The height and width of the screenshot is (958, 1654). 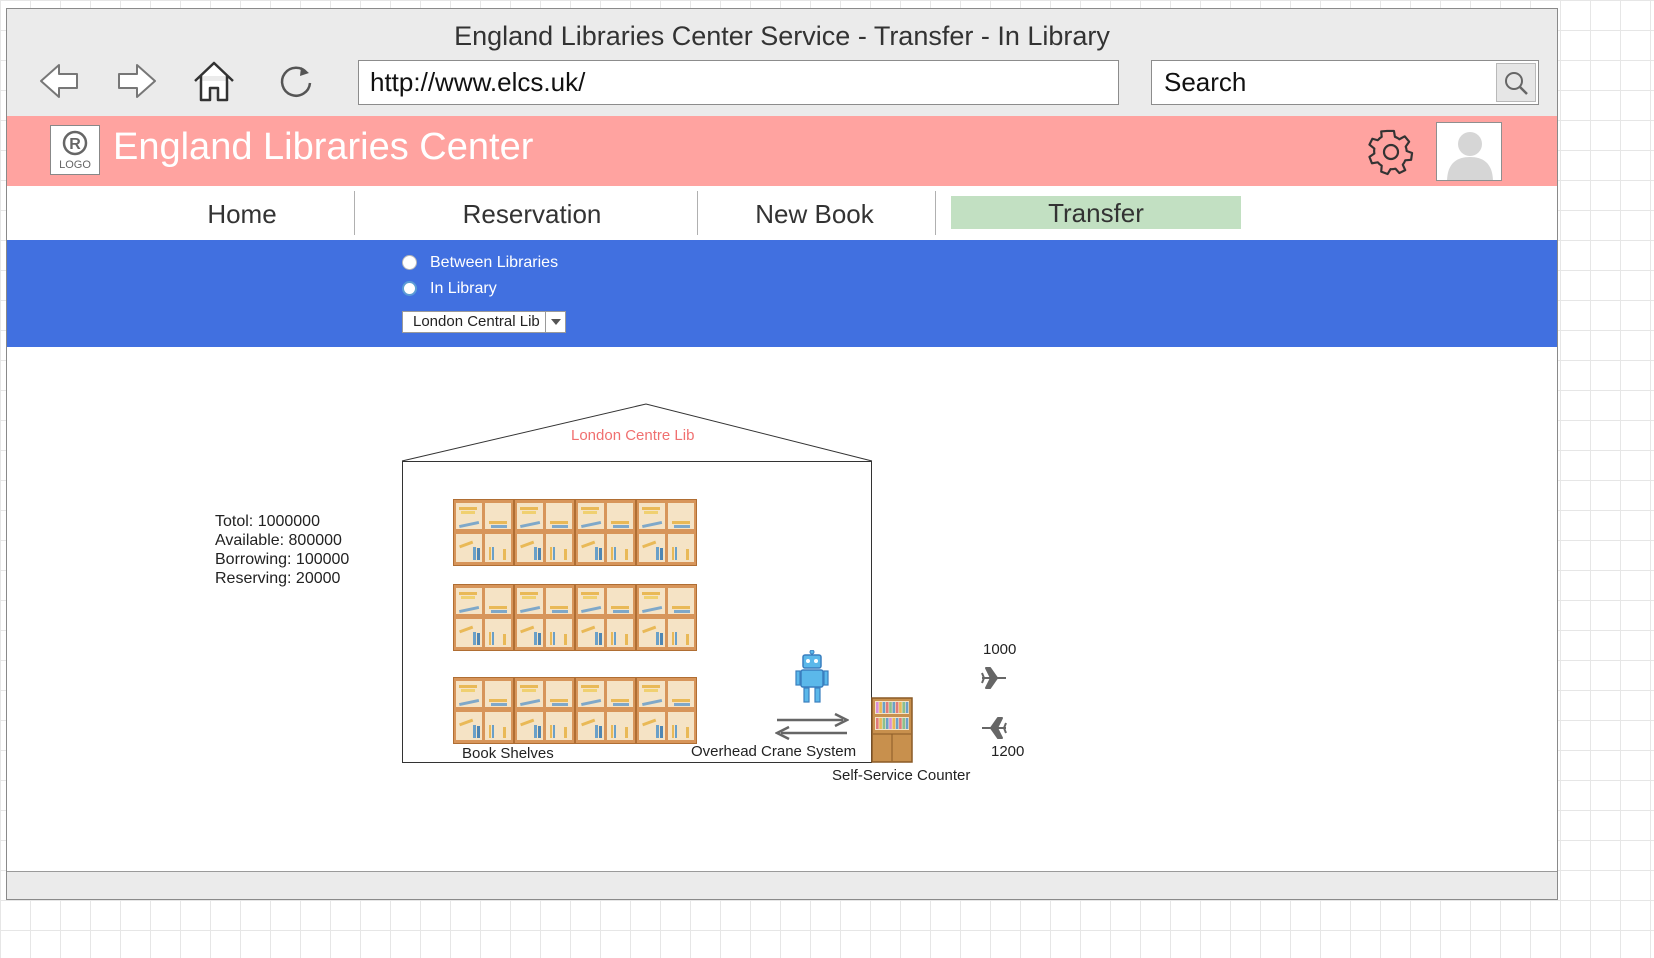 I want to click on book-shelves-label: Book Shelves, so click(x=508, y=753).